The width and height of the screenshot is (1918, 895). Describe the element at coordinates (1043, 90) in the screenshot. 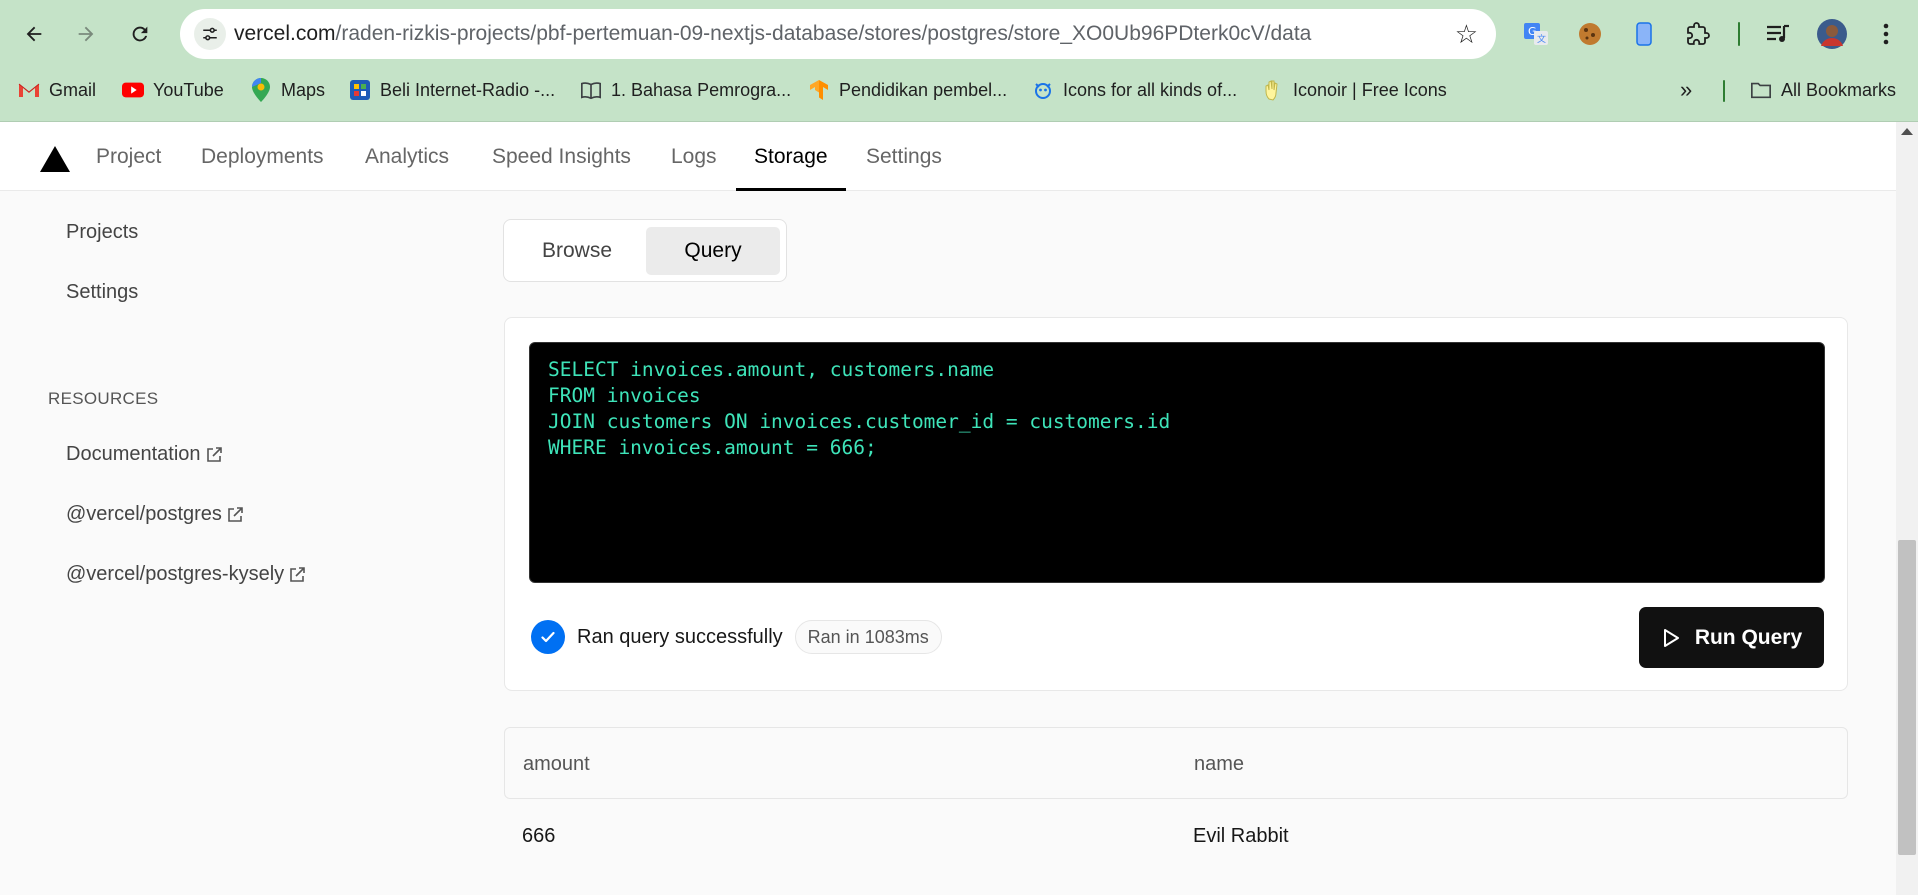

I see `icons-icon` at that location.